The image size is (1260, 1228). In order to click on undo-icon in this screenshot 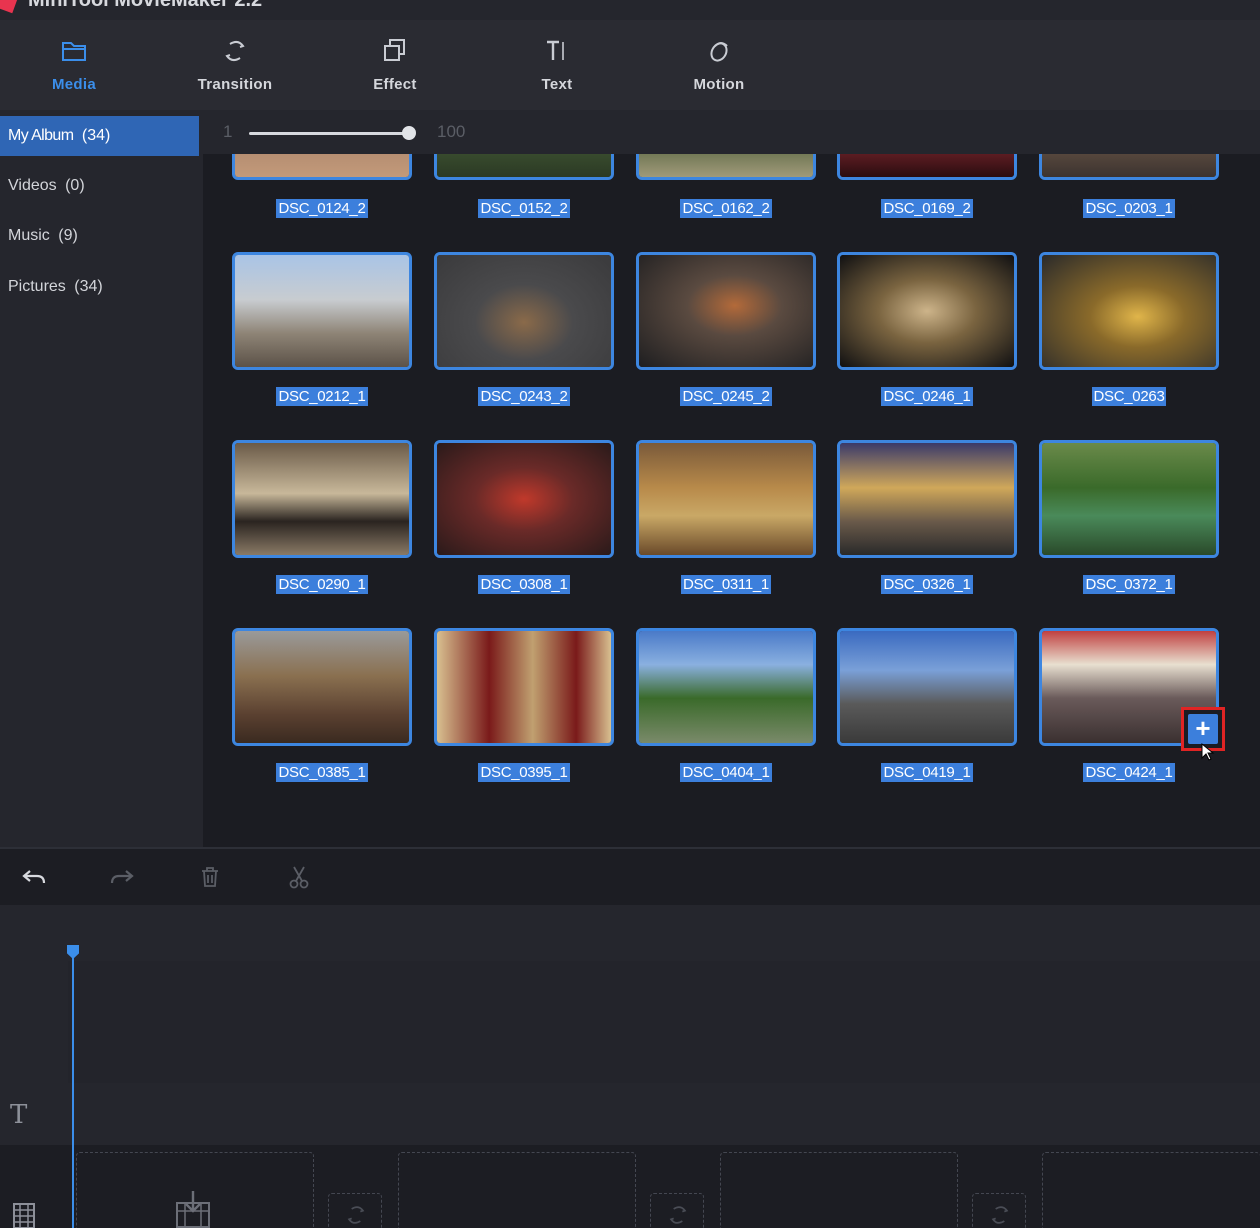, I will do `click(34, 877)`.